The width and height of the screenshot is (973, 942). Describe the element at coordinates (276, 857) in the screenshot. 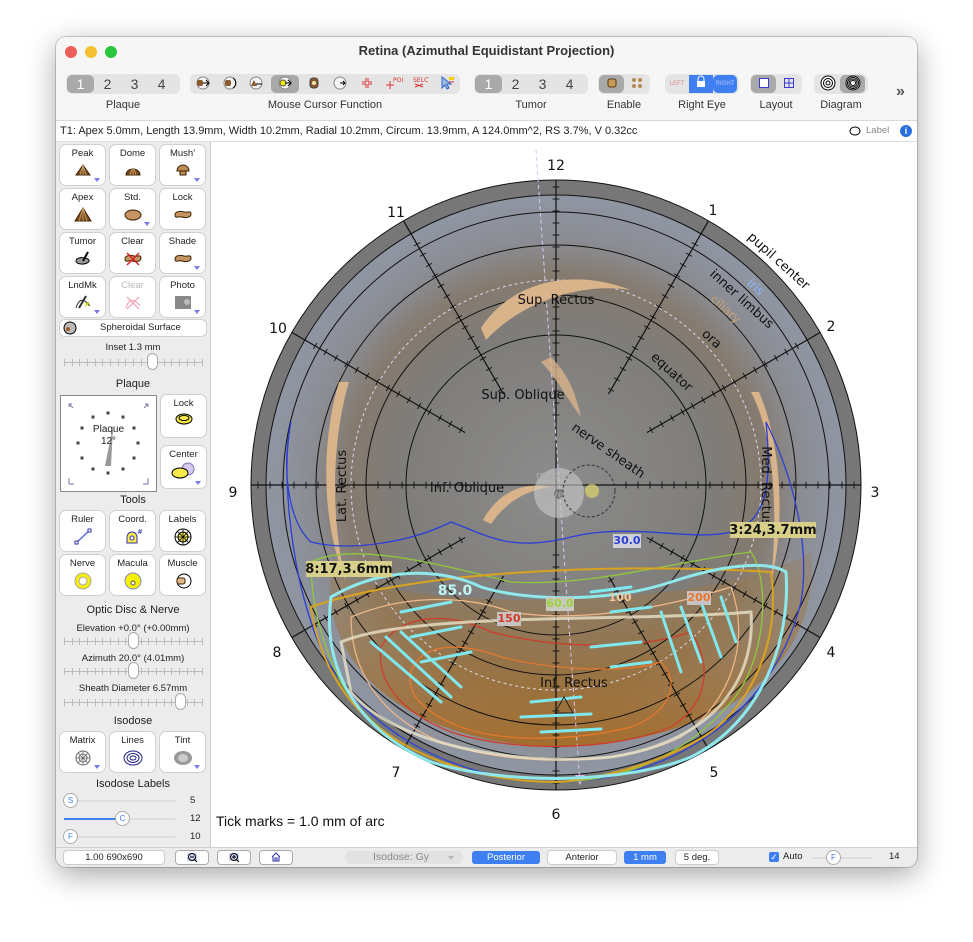

I see `home-icon` at that location.